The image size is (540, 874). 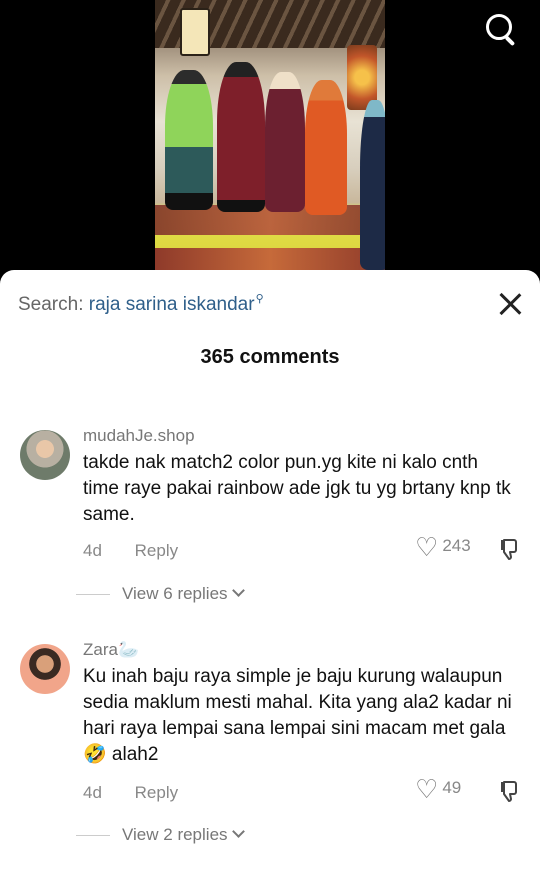 I want to click on search-suggestion: Search: raja sarina iskandar⚲, so click(x=141, y=304).